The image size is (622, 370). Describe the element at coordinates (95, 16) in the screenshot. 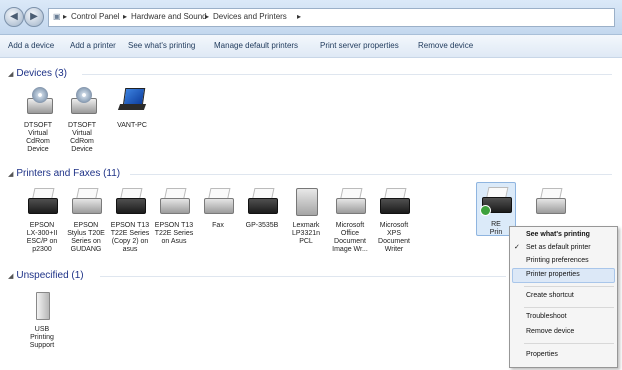

I see `breadcrumb-control-panel: Control Panel` at that location.